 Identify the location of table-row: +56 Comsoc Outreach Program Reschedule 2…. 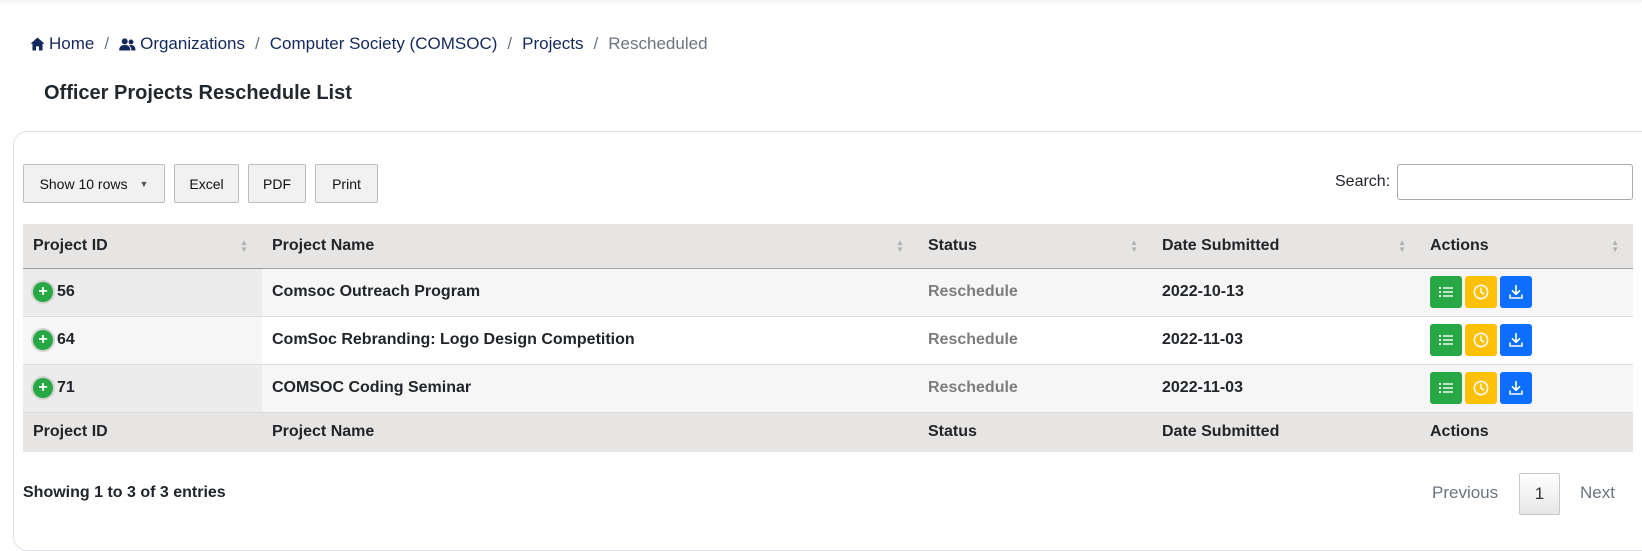
(828, 292).